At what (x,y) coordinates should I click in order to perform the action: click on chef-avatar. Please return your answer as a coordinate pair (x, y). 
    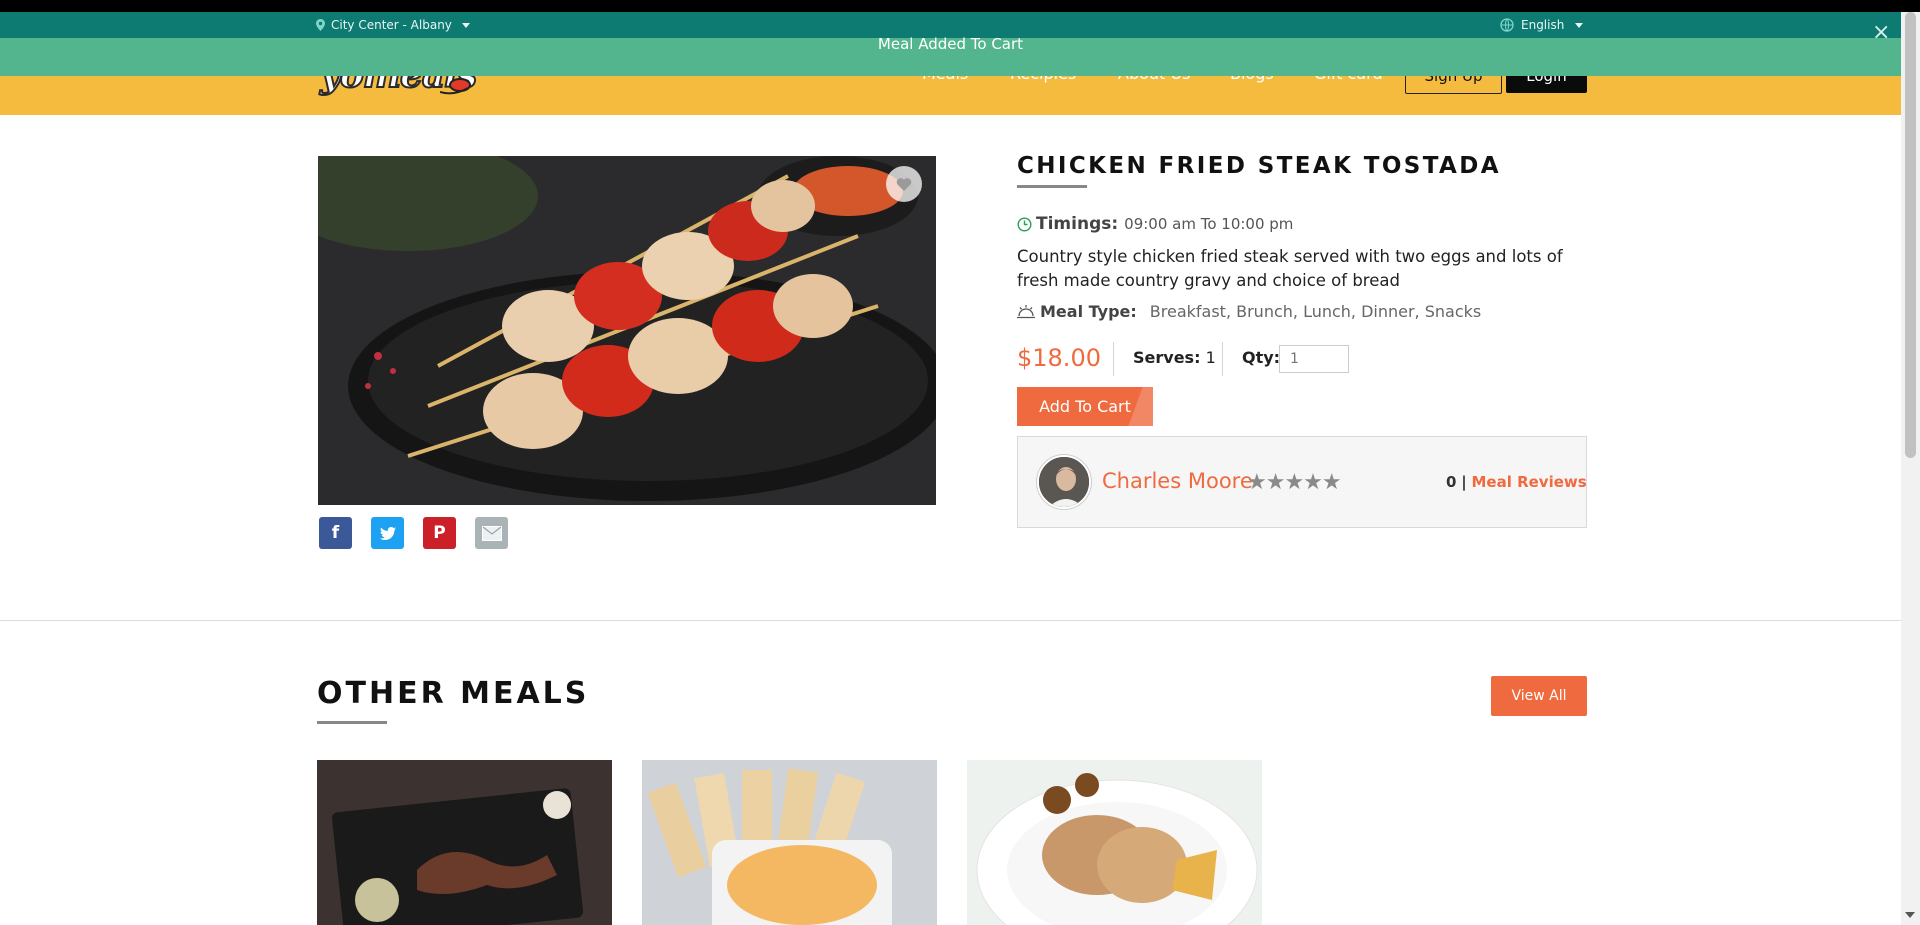
    Looking at the image, I should click on (1064, 482).